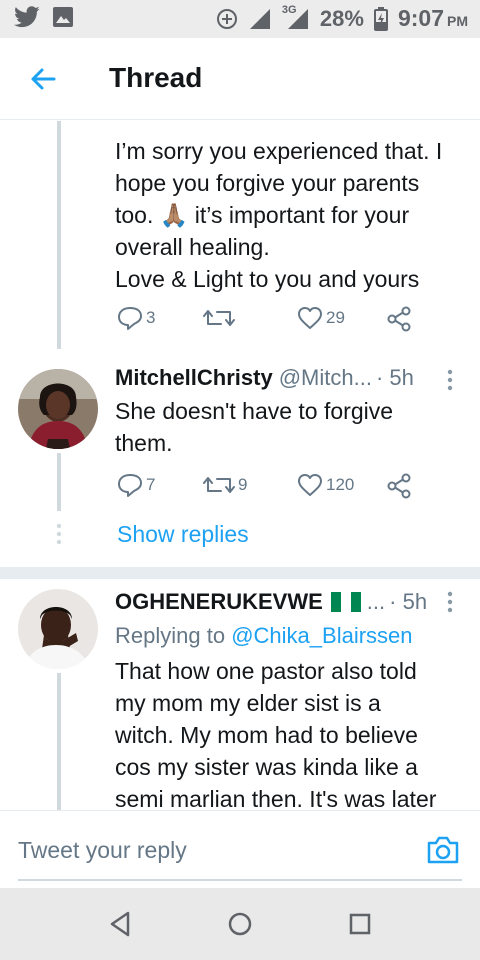 Image resolution: width=480 pixels, height=960 pixels. I want to click on display-name: MitchellChristy, so click(194, 378).